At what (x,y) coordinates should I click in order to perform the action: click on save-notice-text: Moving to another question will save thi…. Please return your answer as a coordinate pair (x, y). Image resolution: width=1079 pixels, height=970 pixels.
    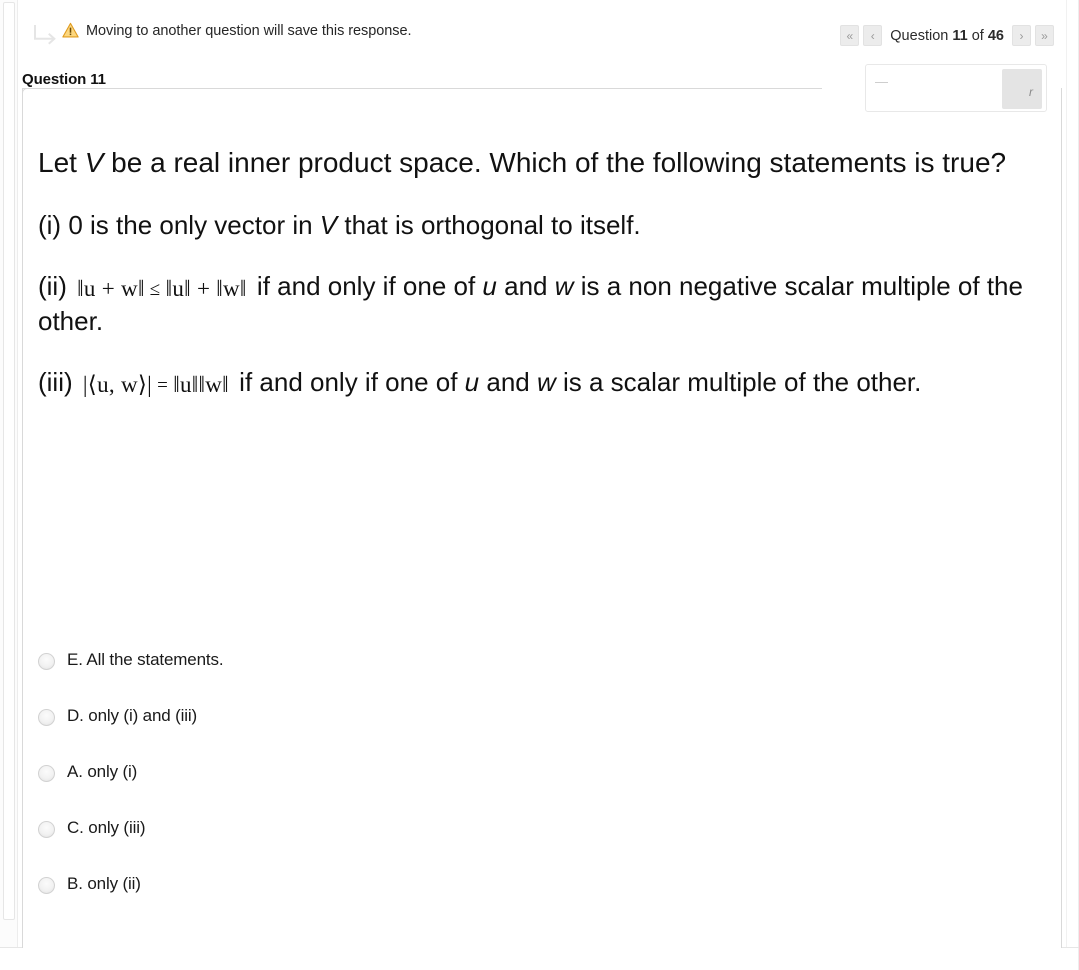
    Looking at the image, I should click on (249, 30).